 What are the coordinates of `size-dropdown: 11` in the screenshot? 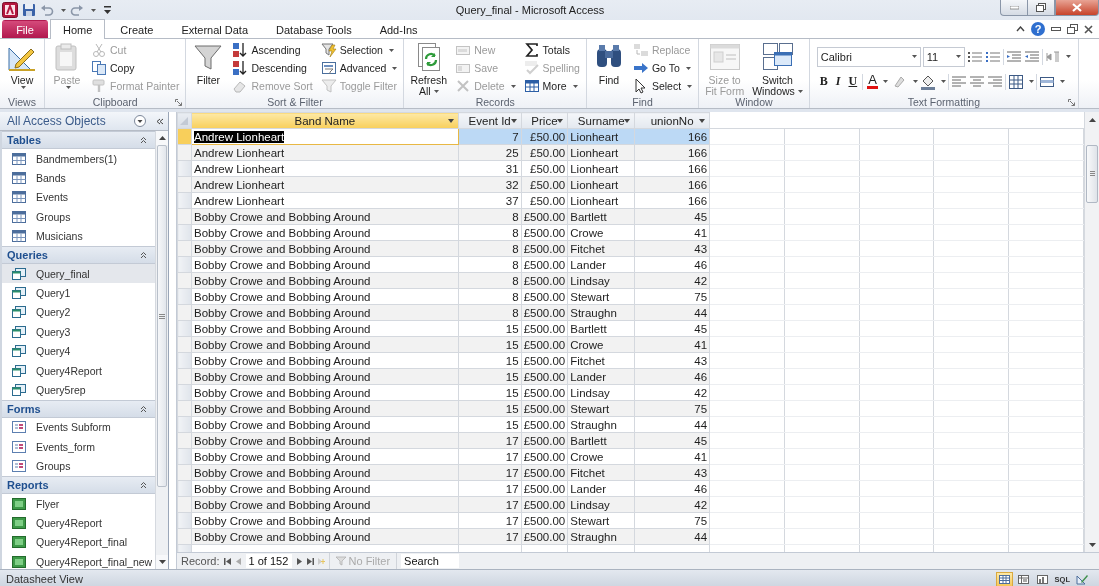 It's located at (943, 56).